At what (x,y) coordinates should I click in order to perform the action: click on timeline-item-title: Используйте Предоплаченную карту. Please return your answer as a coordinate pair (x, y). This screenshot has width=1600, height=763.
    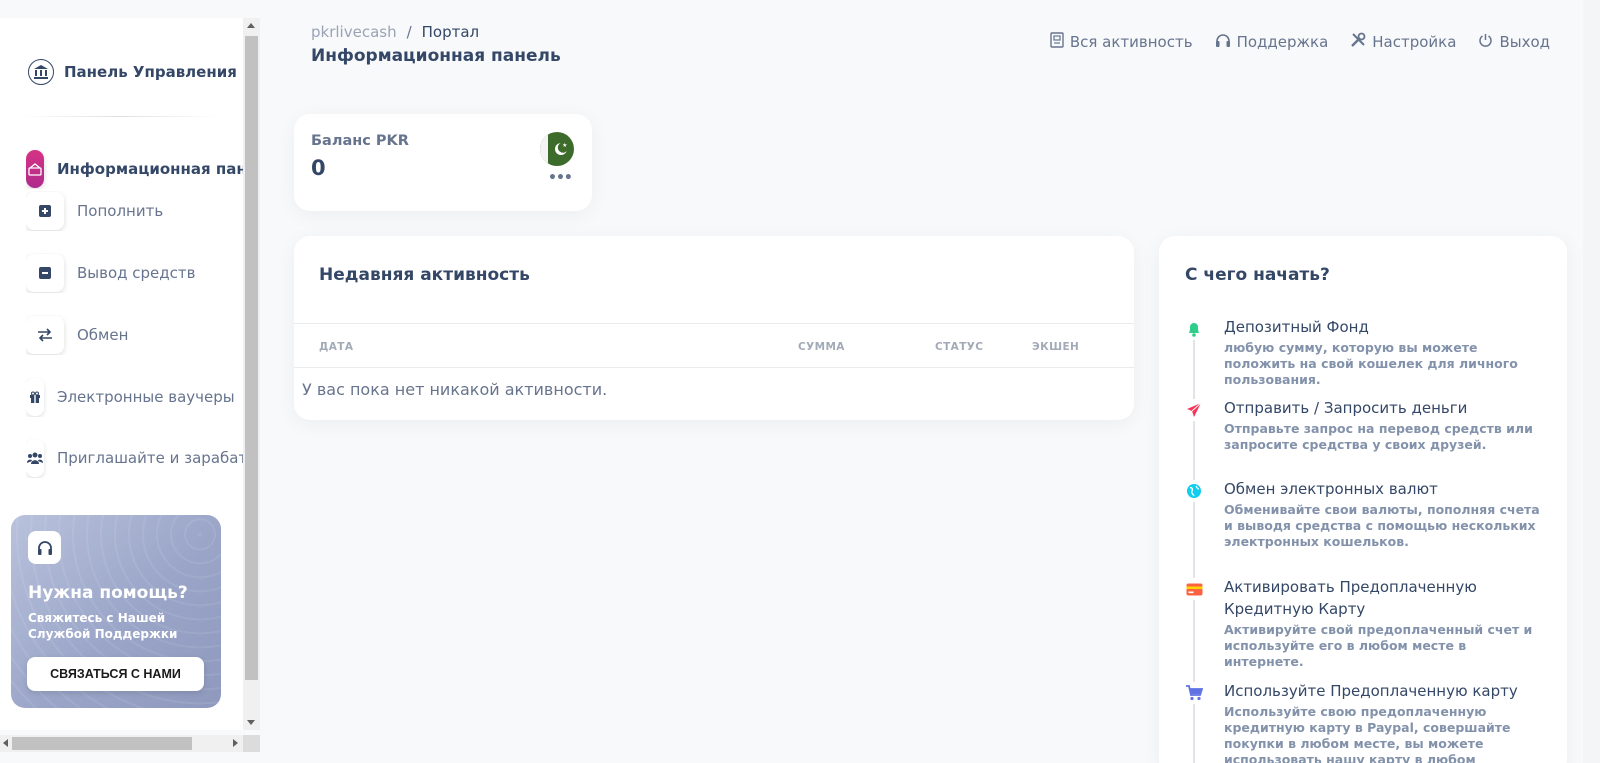
    Looking at the image, I should click on (1371, 691).